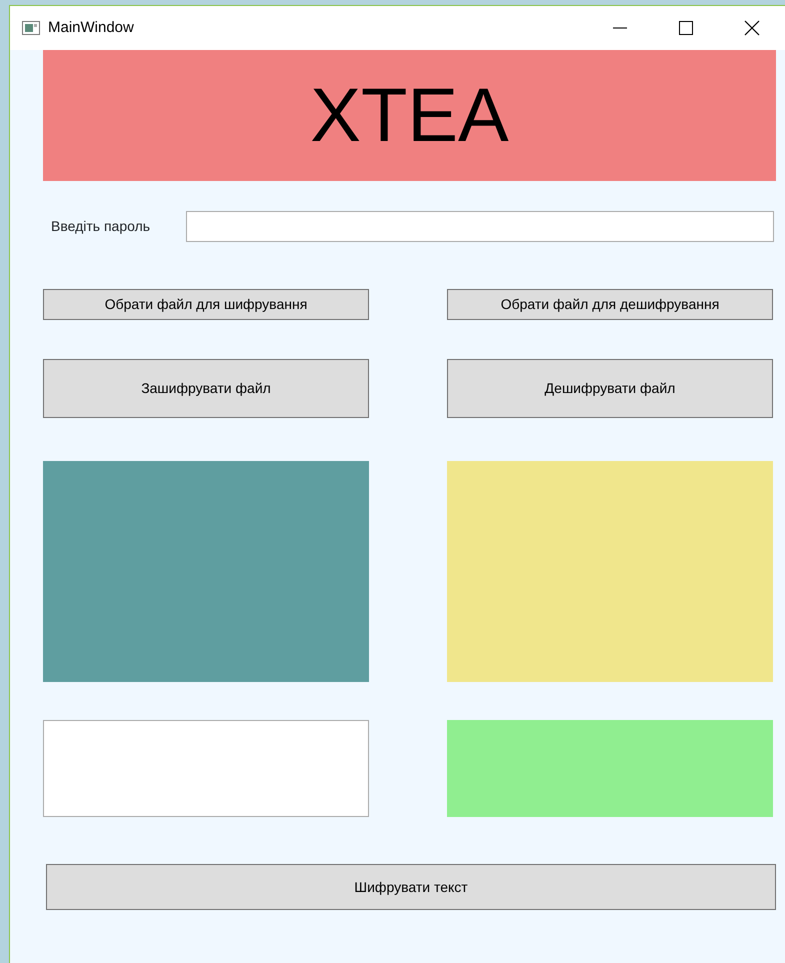 Image resolution: width=785 pixels, height=963 pixels. What do you see at coordinates (409, 115) in the screenshot?
I see `title-banner: XTEA` at bounding box center [409, 115].